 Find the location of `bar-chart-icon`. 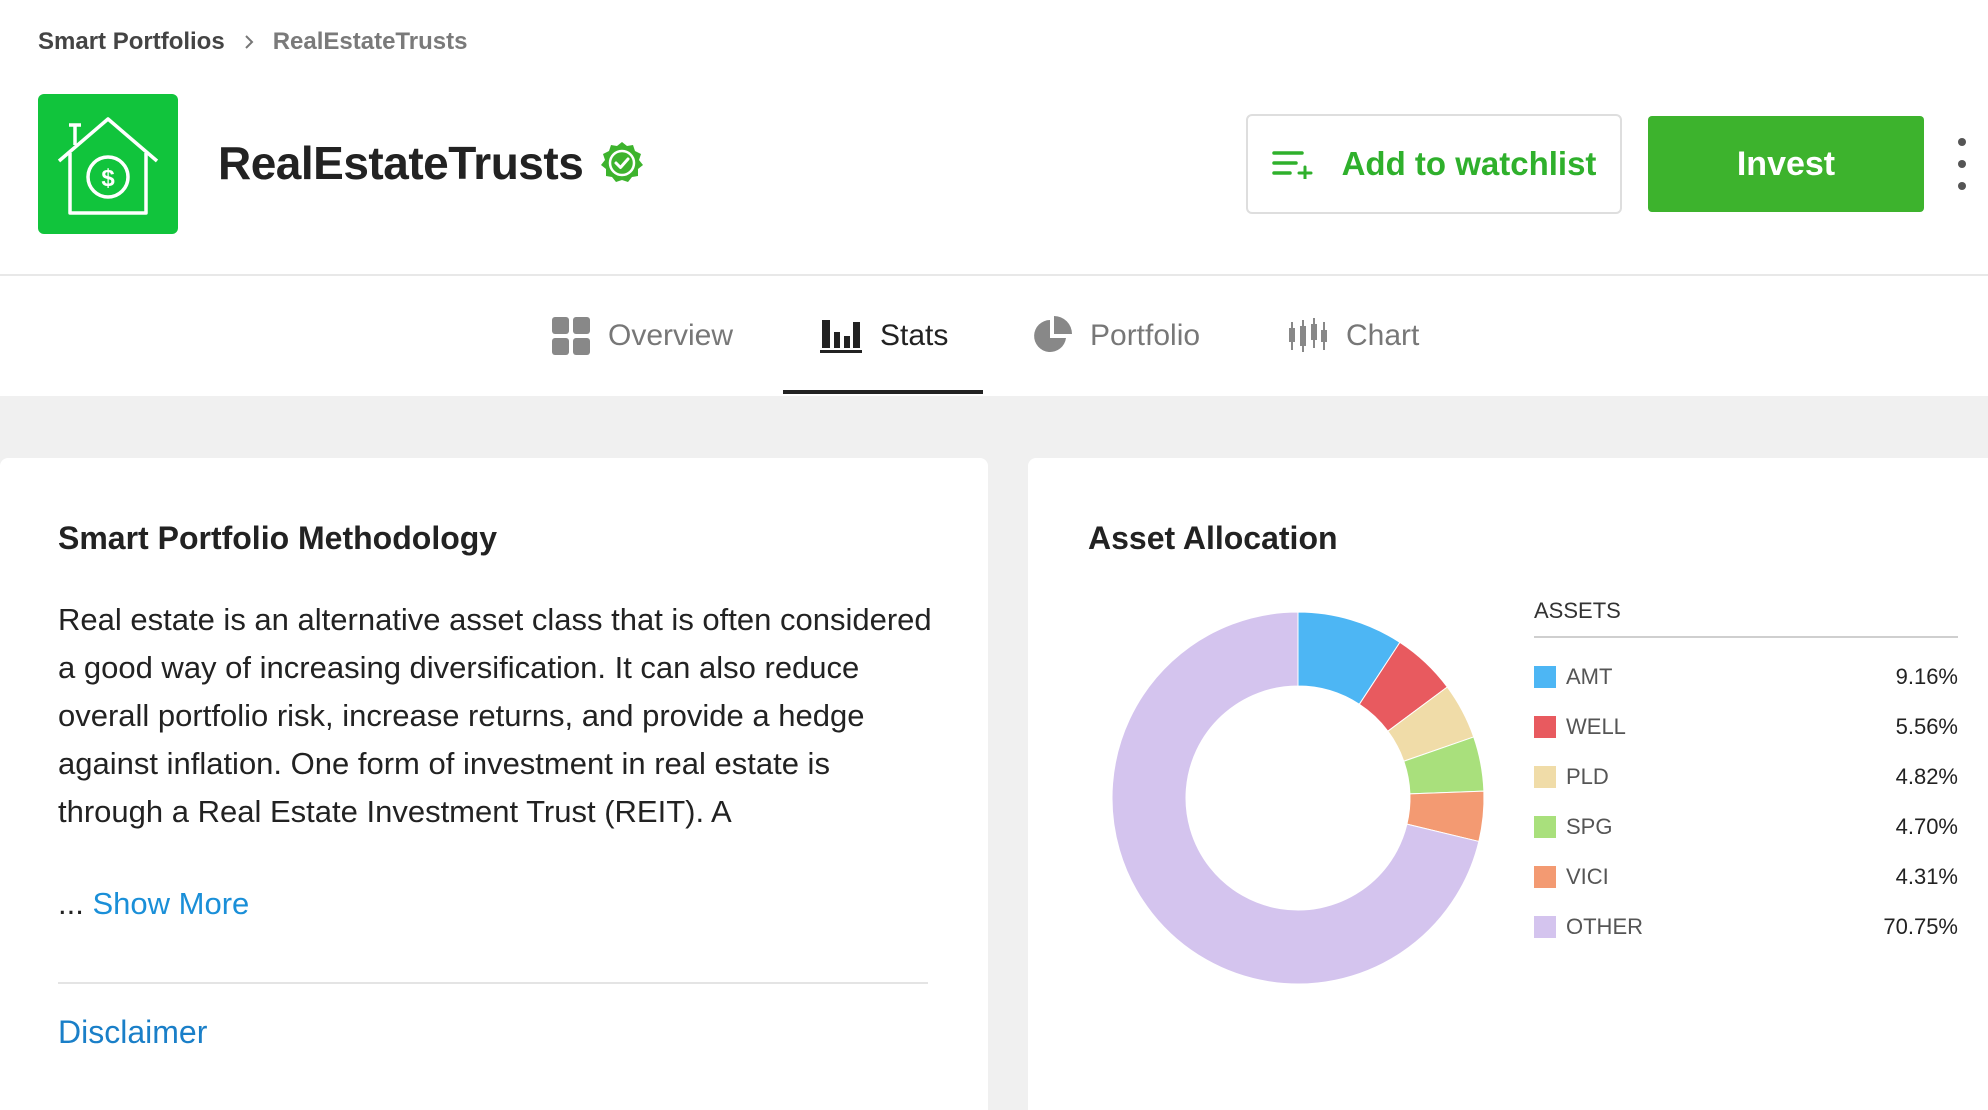

bar-chart-icon is located at coordinates (841, 336).